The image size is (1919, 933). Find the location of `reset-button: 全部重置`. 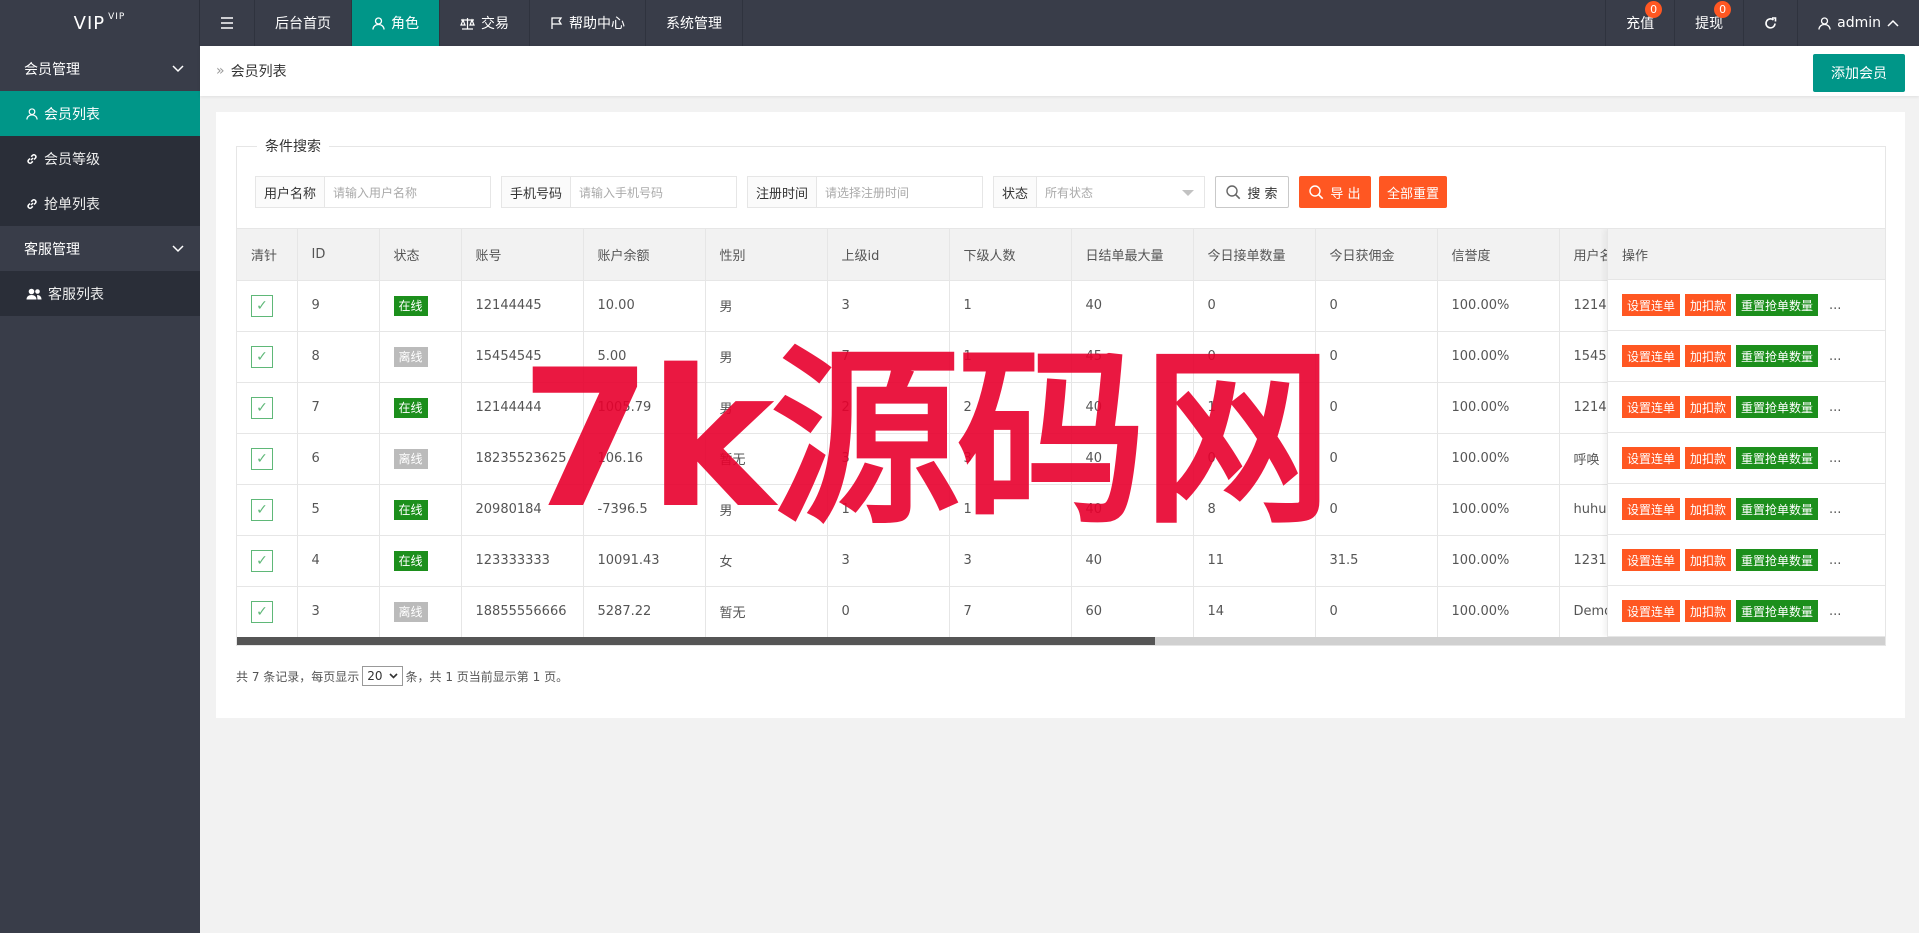

reset-button: 全部重置 is located at coordinates (1413, 192).